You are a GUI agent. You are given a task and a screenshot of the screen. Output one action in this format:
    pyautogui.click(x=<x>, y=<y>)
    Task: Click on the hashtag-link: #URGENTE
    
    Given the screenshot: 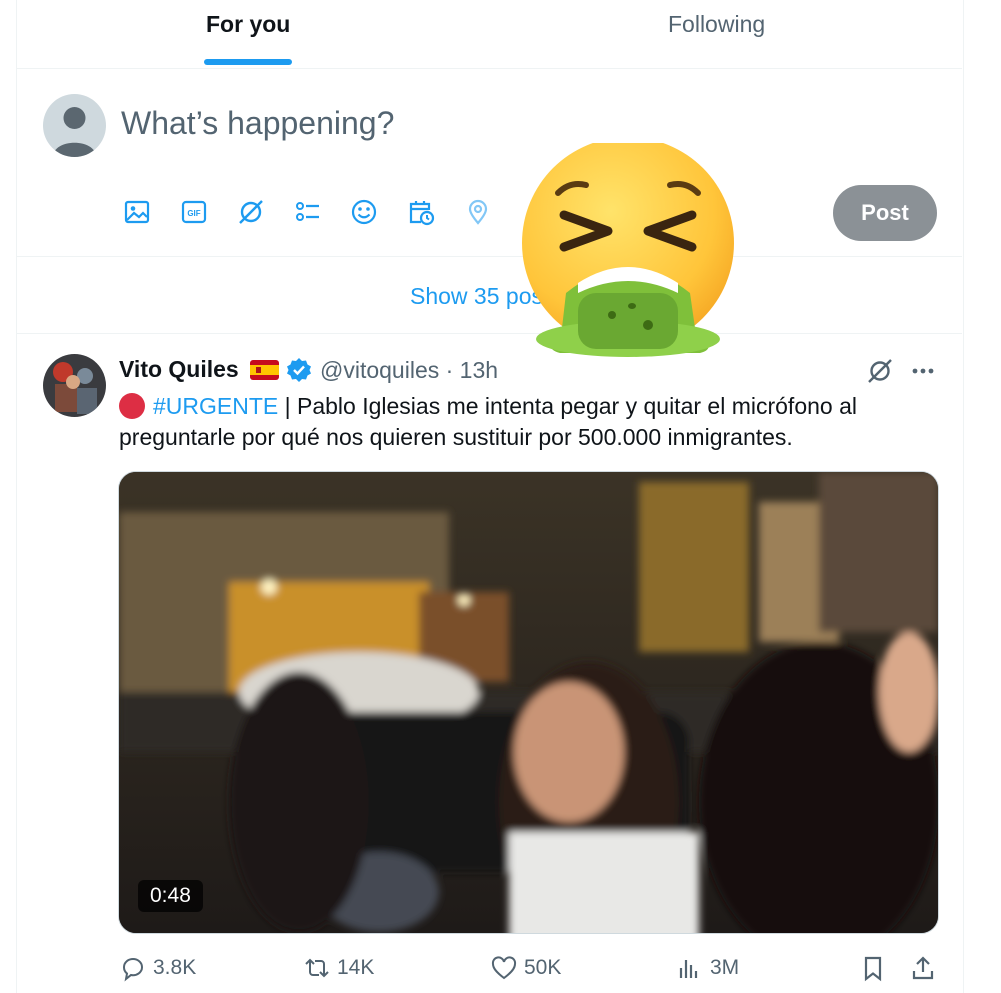 What is the action you would take?
    pyautogui.click(x=215, y=406)
    